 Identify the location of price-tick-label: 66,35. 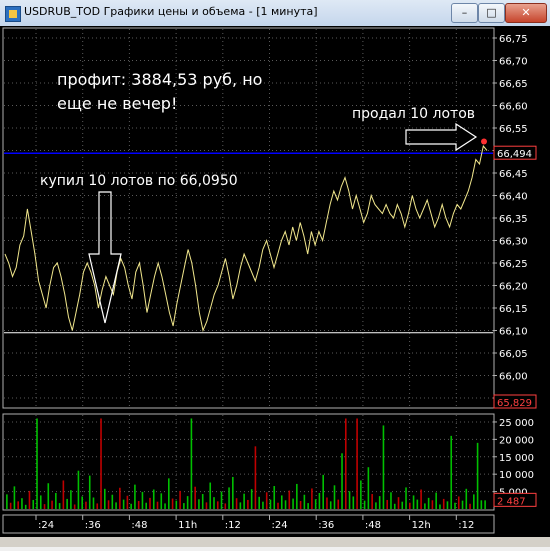
(513, 219).